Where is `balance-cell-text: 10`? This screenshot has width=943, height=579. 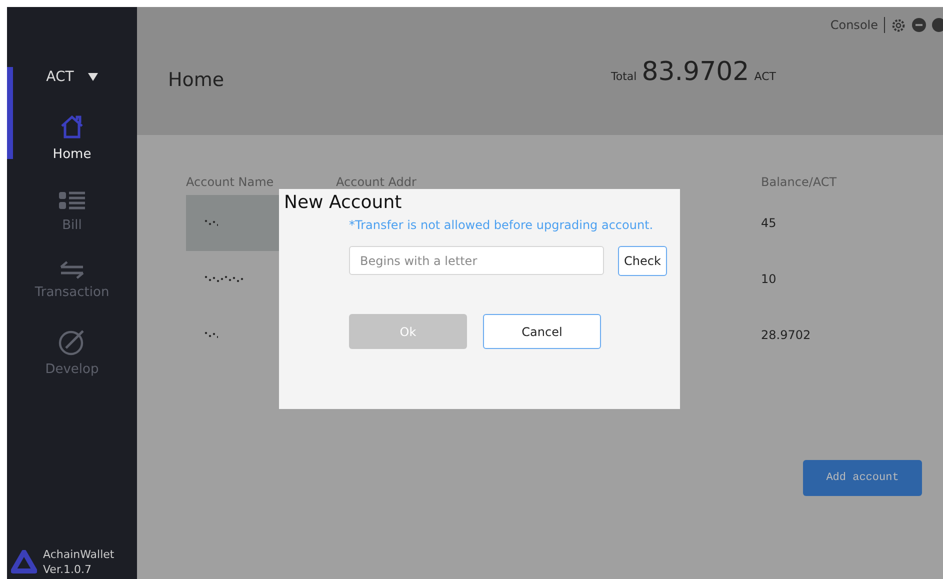 balance-cell-text: 10 is located at coordinates (769, 279).